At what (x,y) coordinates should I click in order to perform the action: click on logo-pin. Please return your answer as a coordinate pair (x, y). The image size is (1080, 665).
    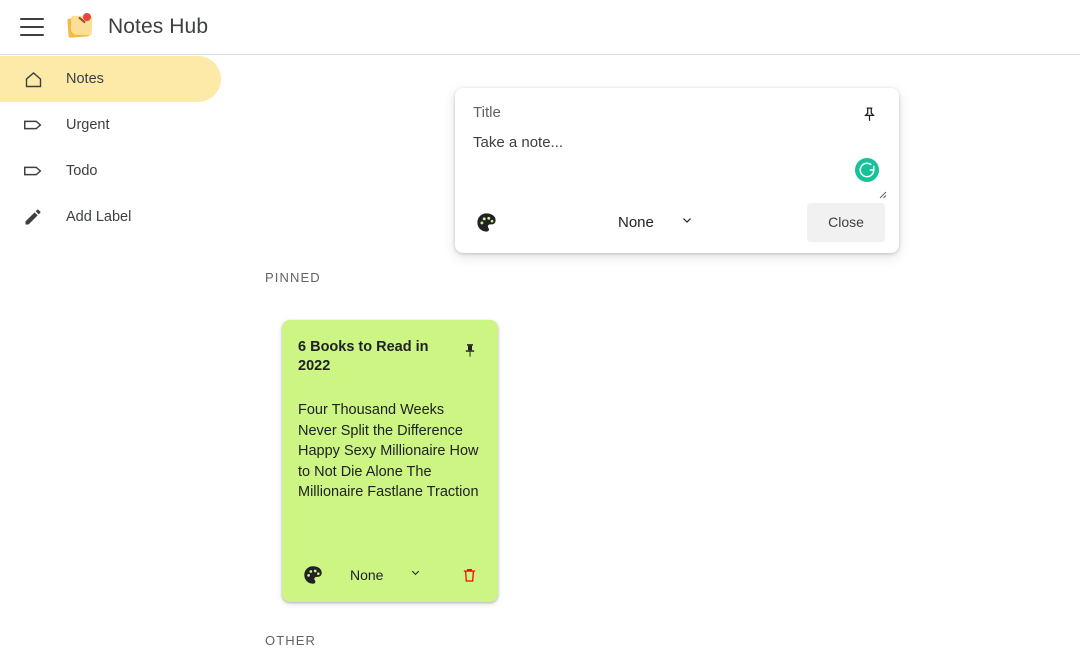
    Looking at the image, I should click on (87, 17).